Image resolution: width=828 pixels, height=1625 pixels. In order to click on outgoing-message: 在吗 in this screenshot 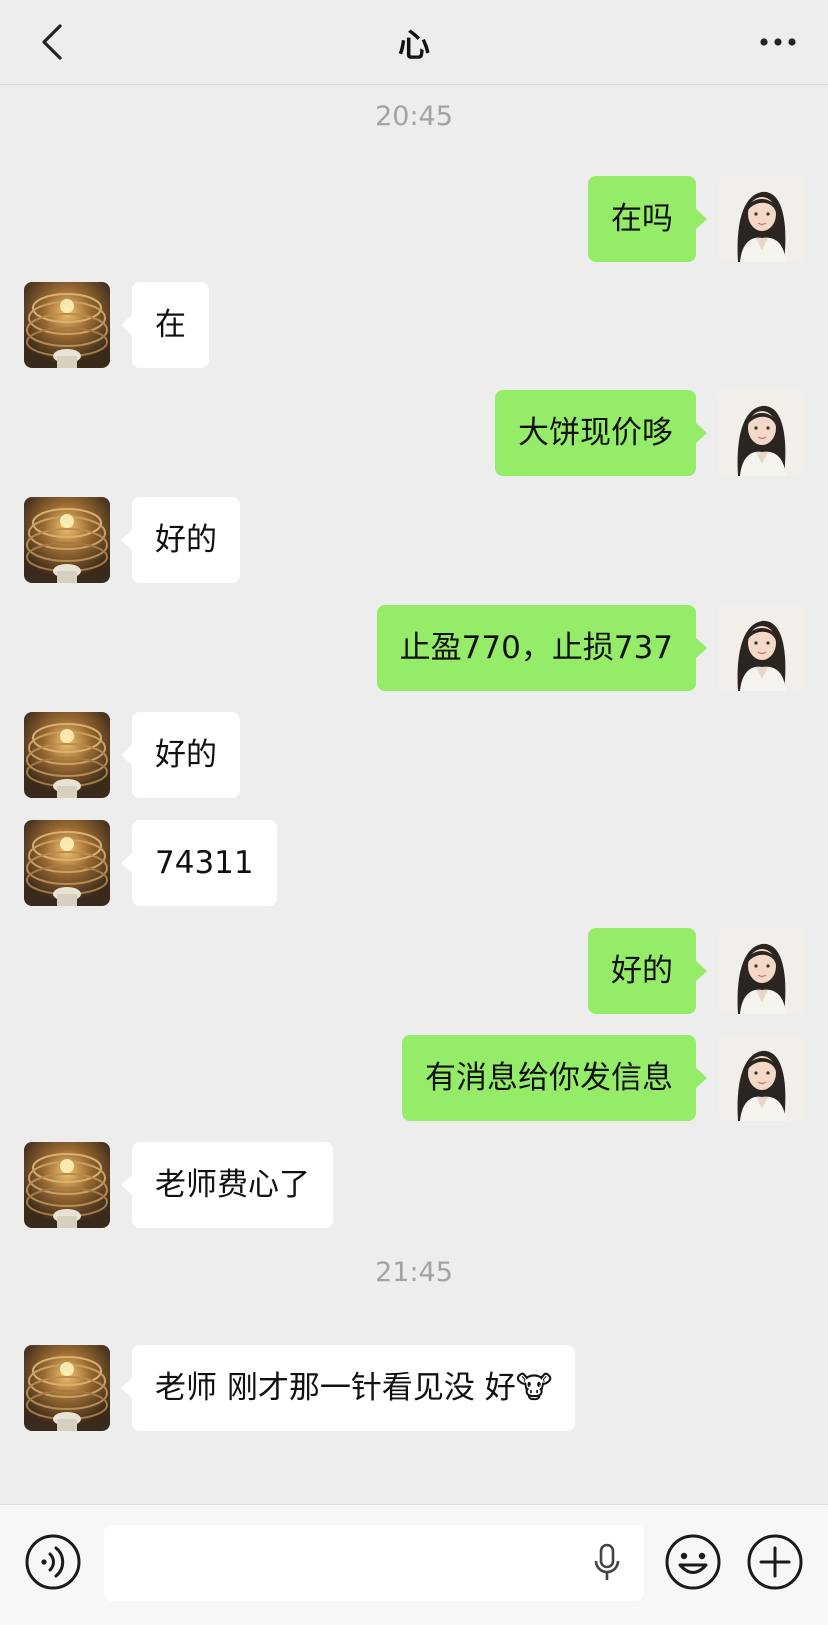, I will do `click(414, 219)`.